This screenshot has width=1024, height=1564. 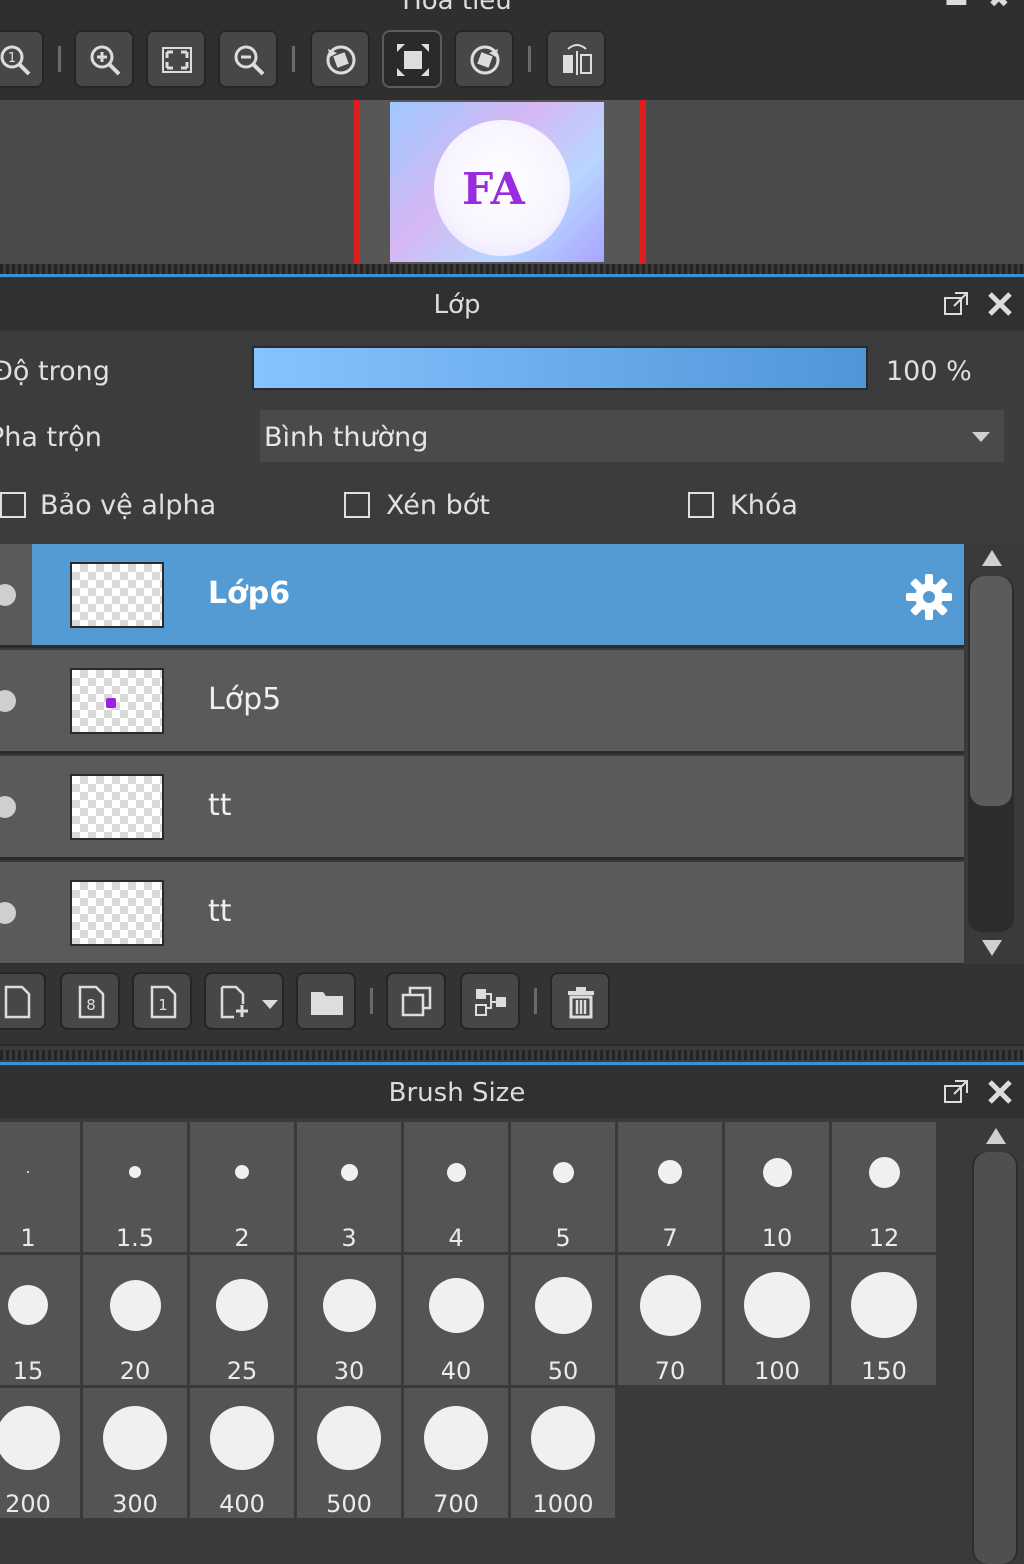 I want to click on brush-size-item: 300, so click(x=135, y=1453).